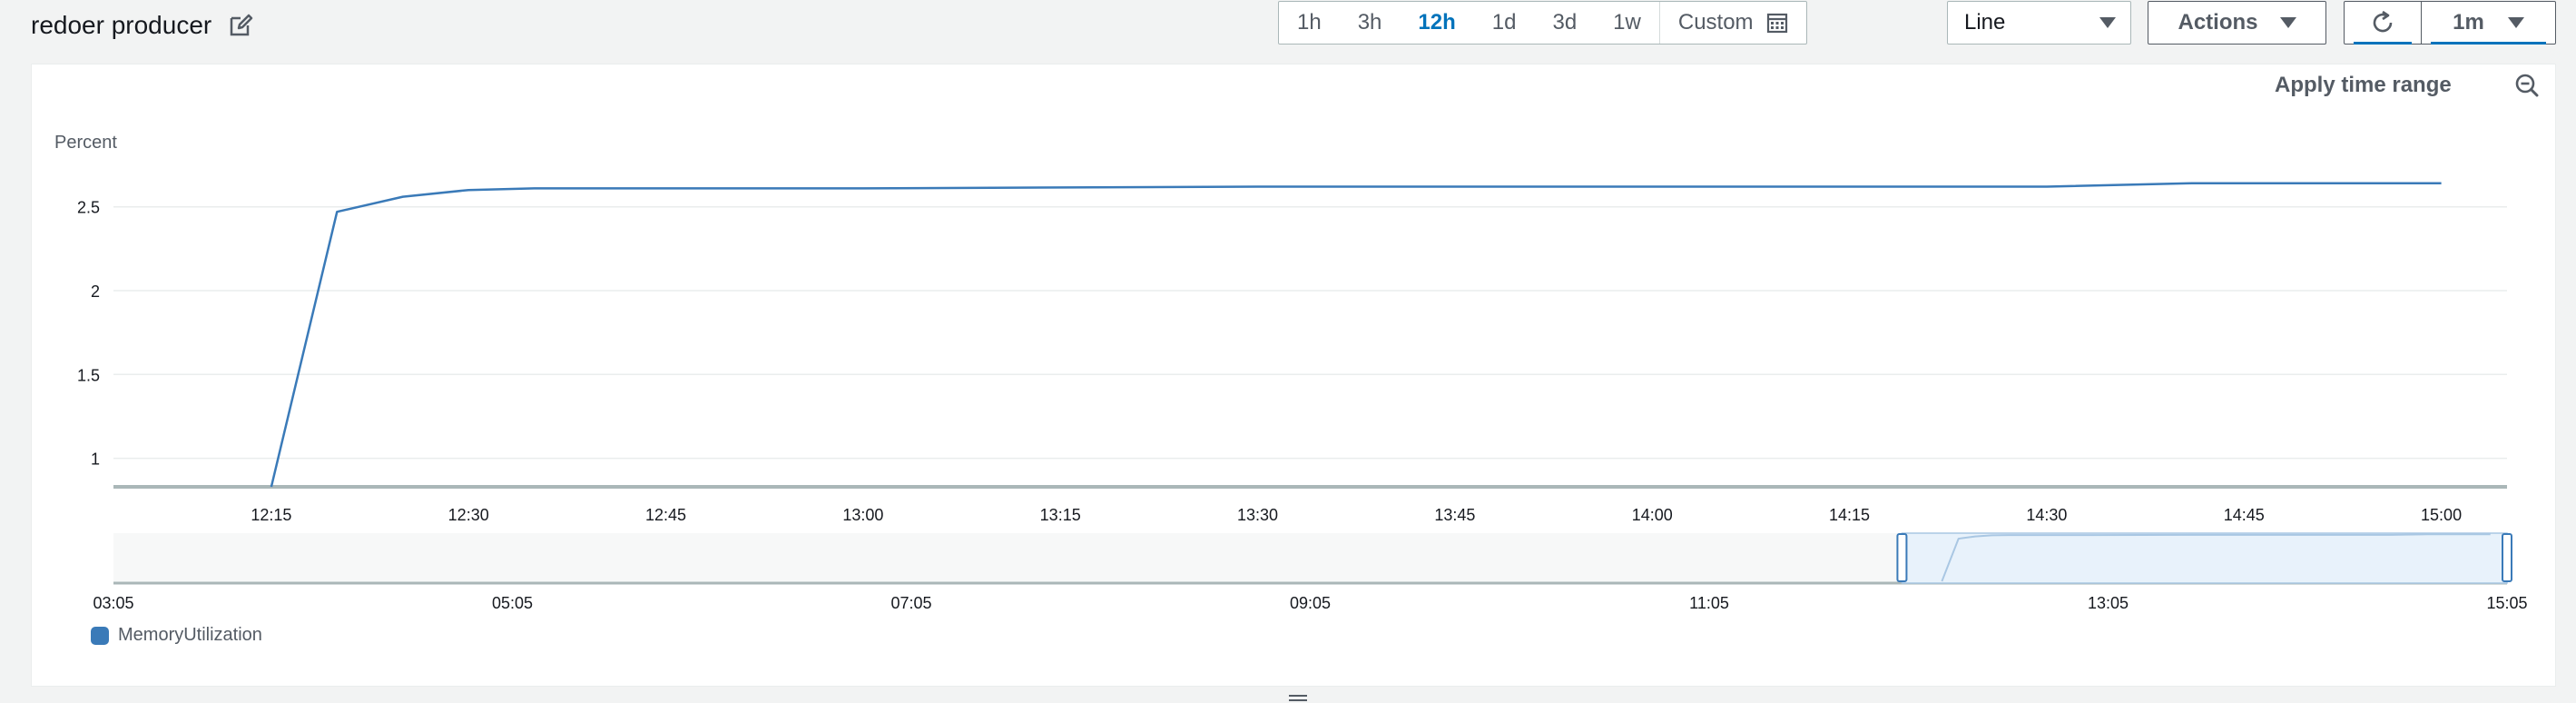 This screenshot has height=703, width=2576. Describe the element at coordinates (862, 515) in the screenshot. I see `x-tick-label: 13:00` at that location.